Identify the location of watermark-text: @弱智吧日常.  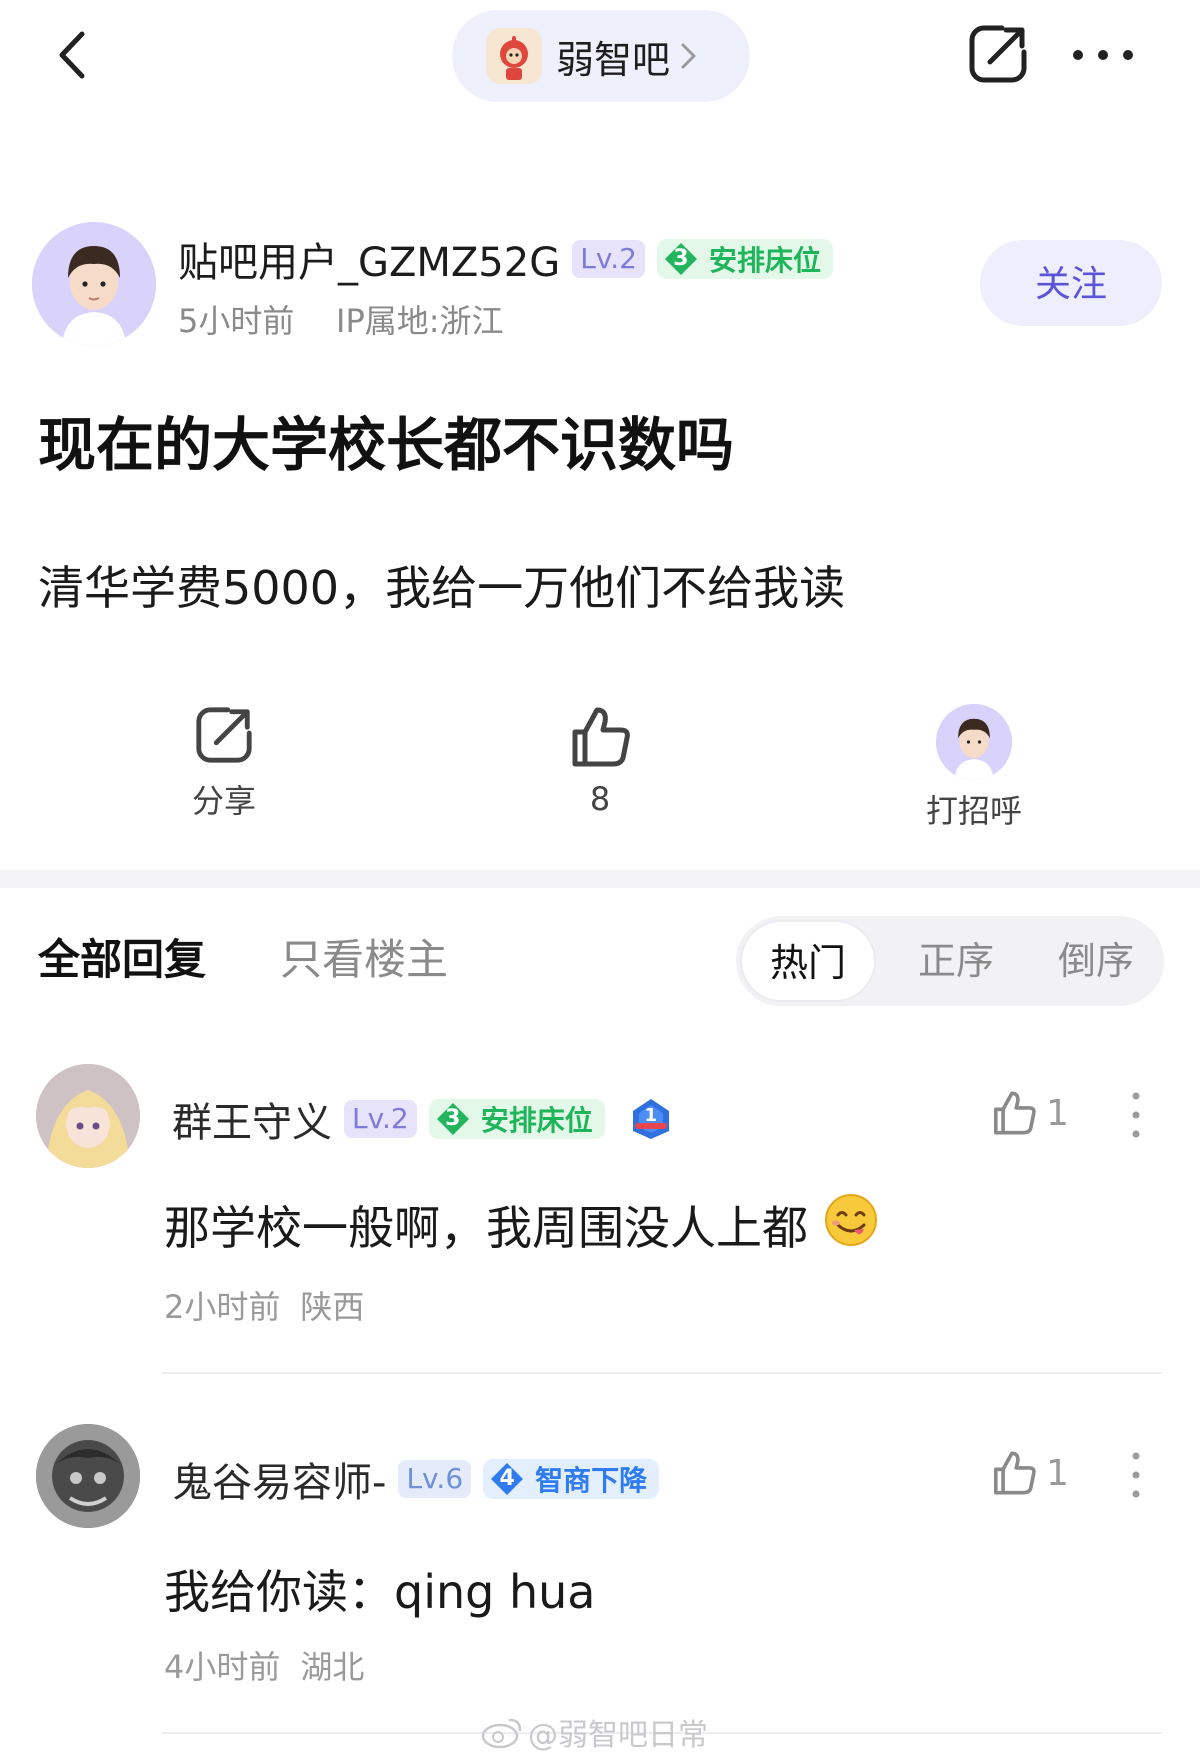
(618, 1735).